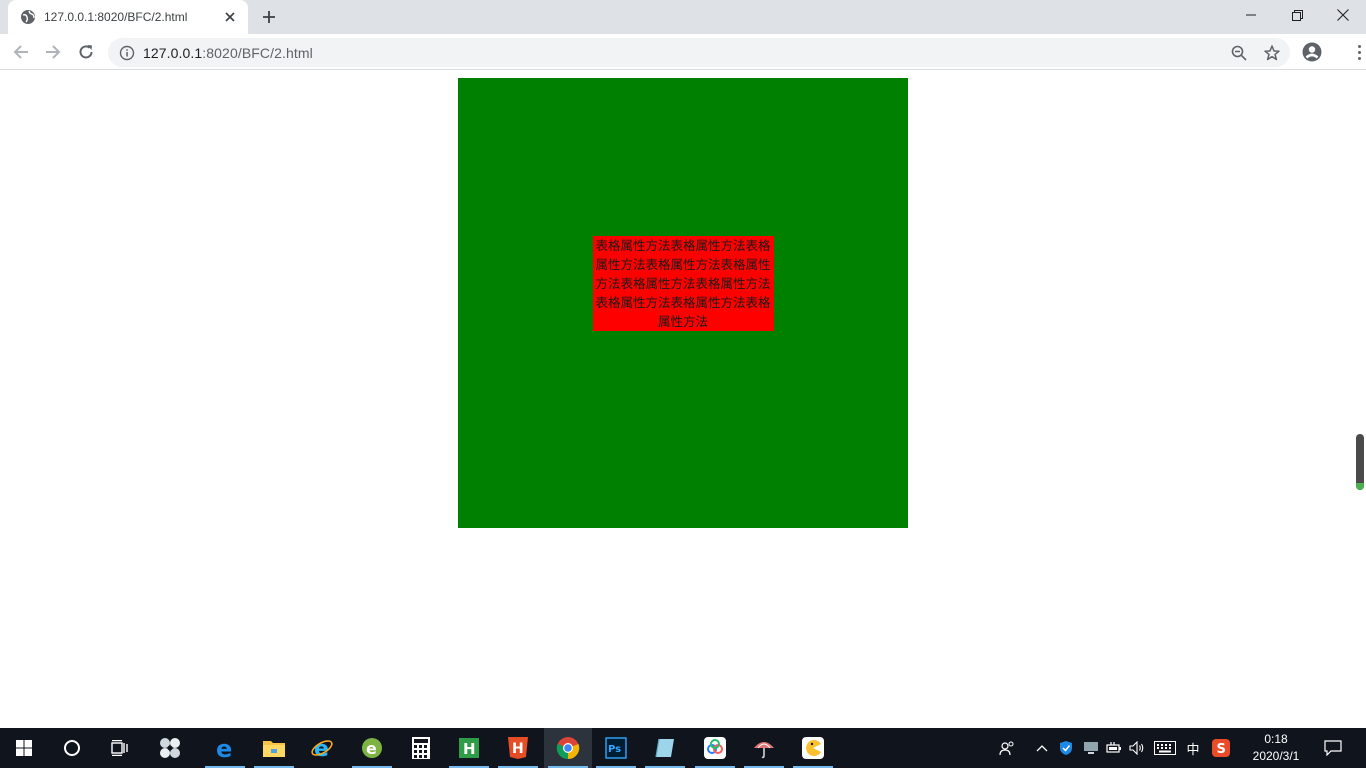  What do you see at coordinates (683, 17) in the screenshot?
I see `tab-strip: 127.0.0.1:8020/BFC/2.html` at bounding box center [683, 17].